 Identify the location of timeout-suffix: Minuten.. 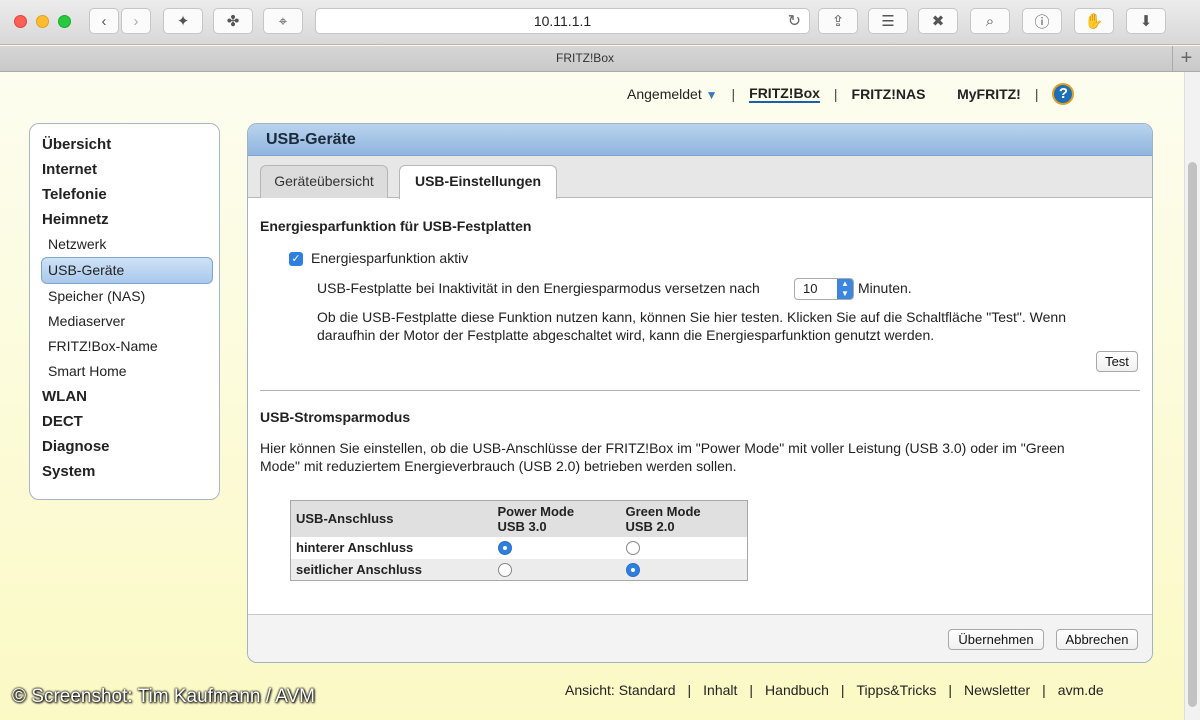
(885, 288).